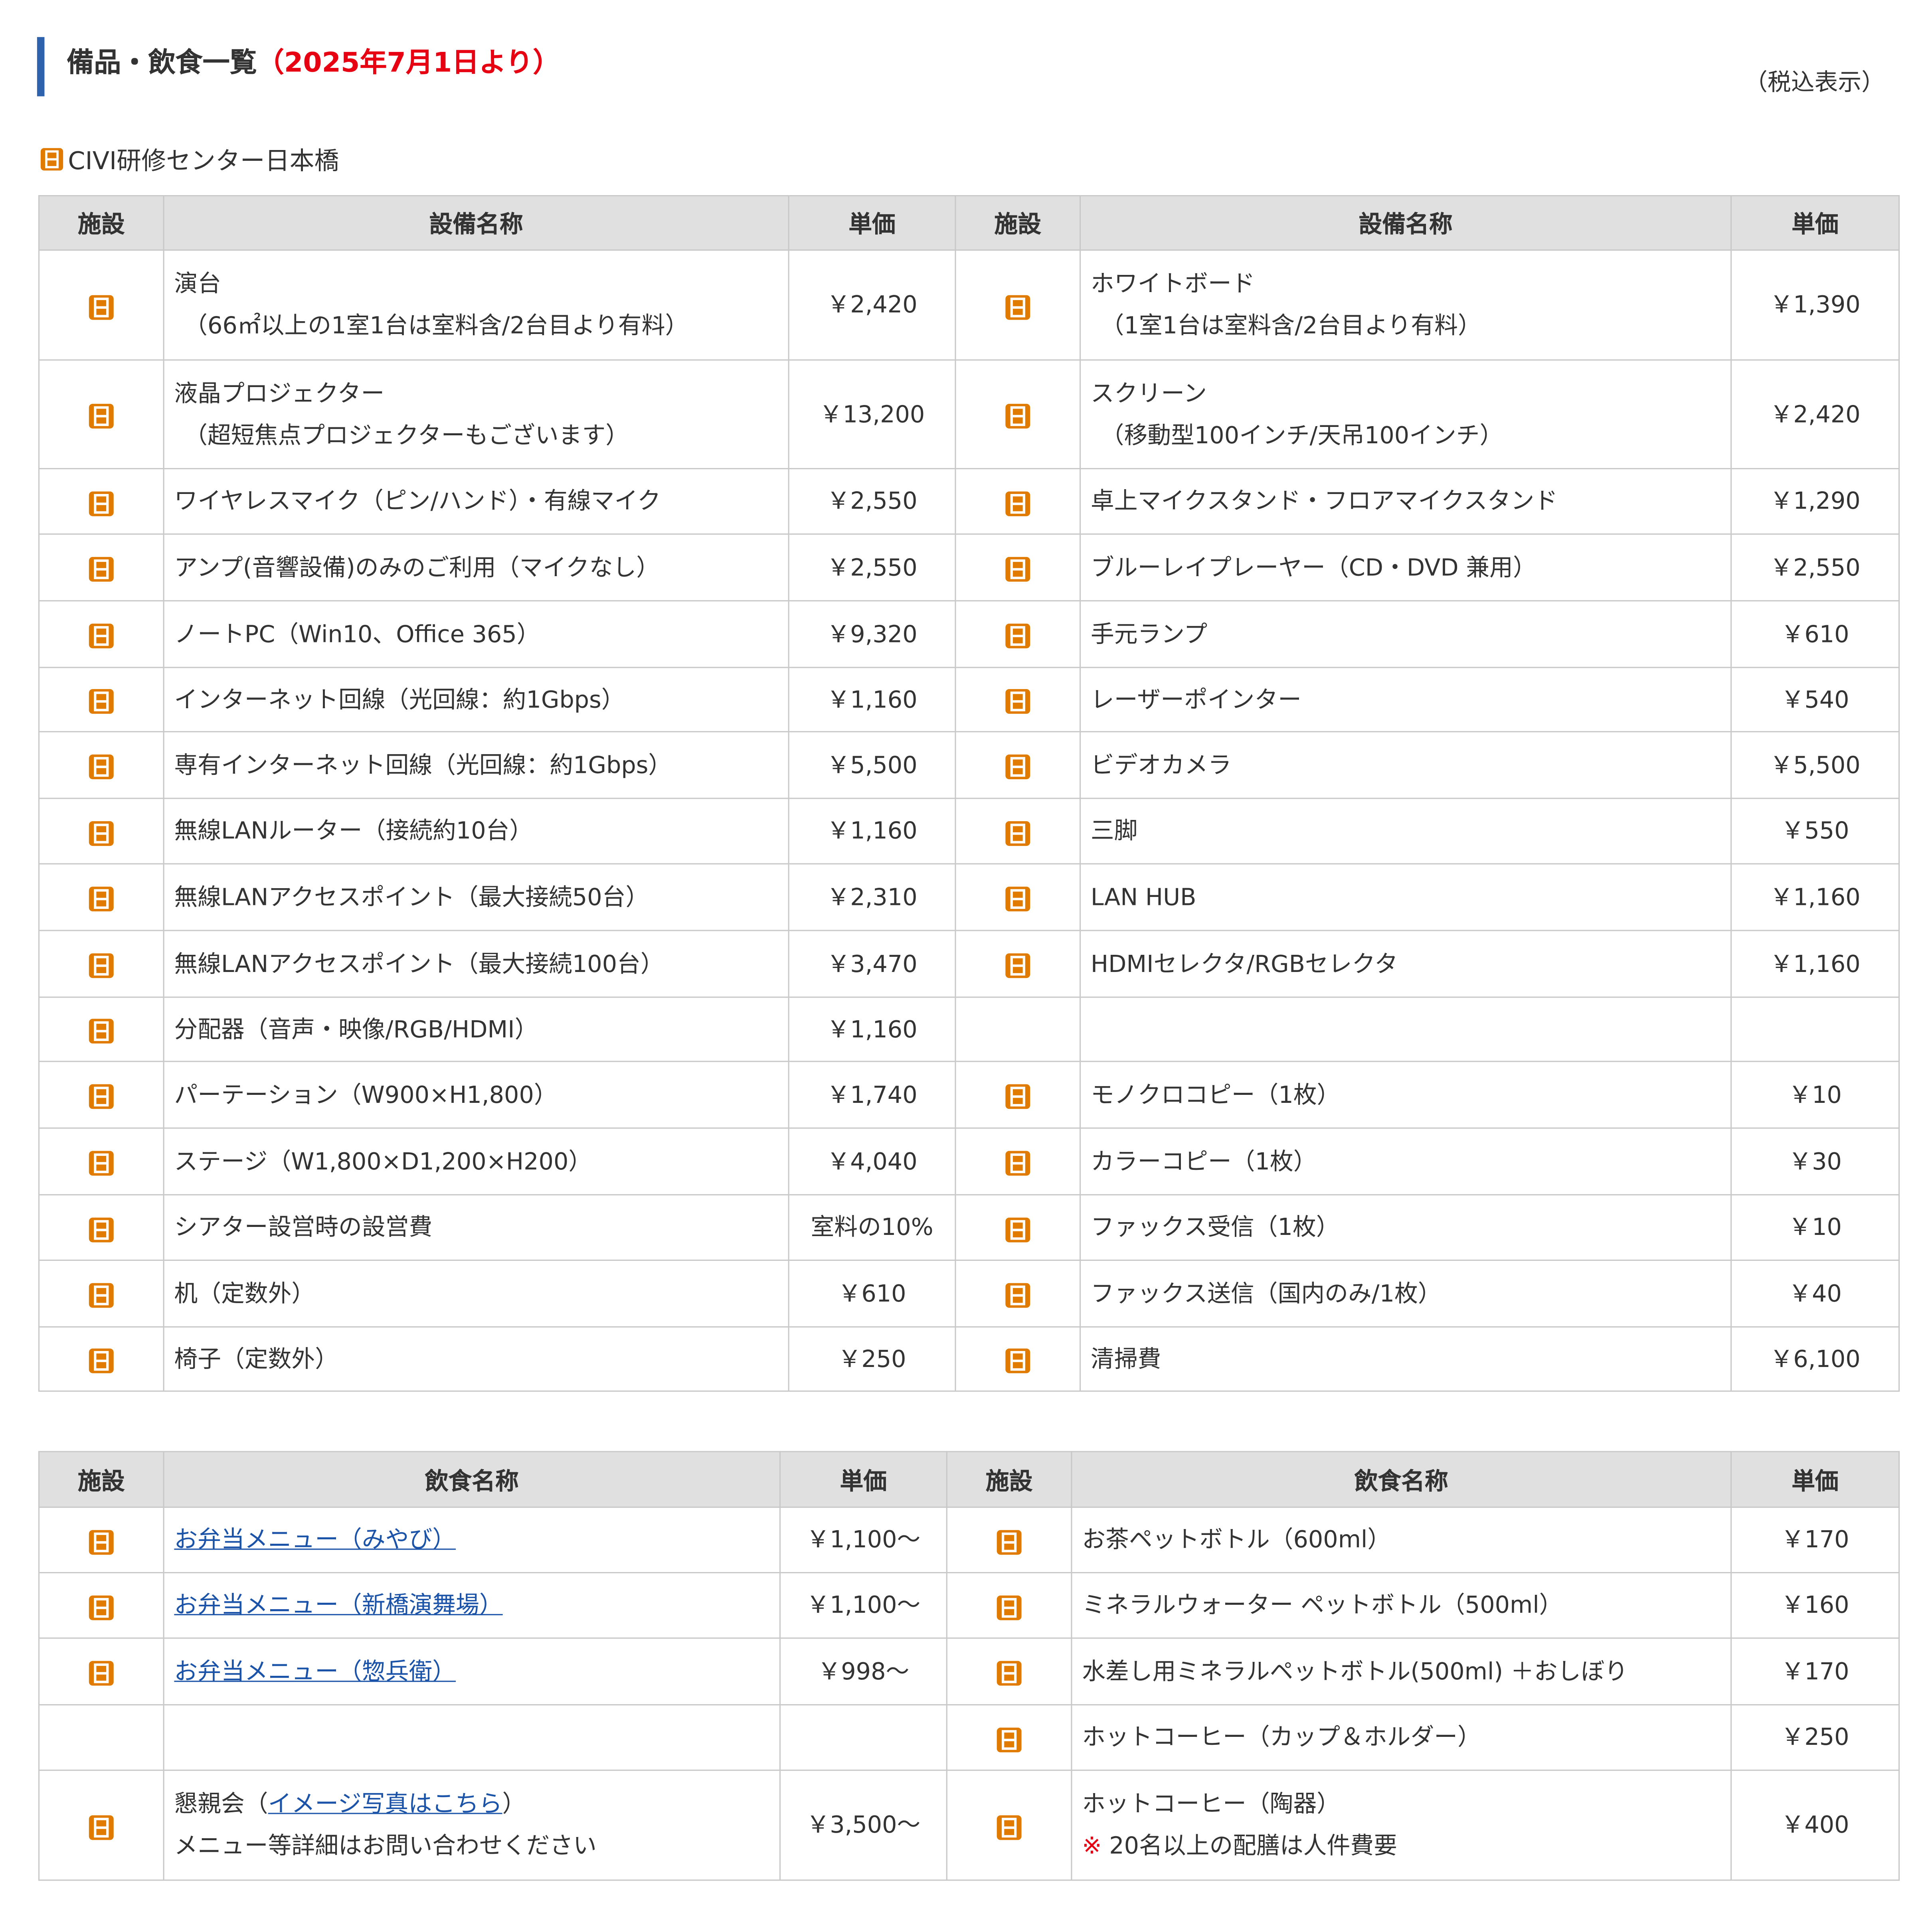  I want to click on price-value: ￥400, so click(1815, 1825).